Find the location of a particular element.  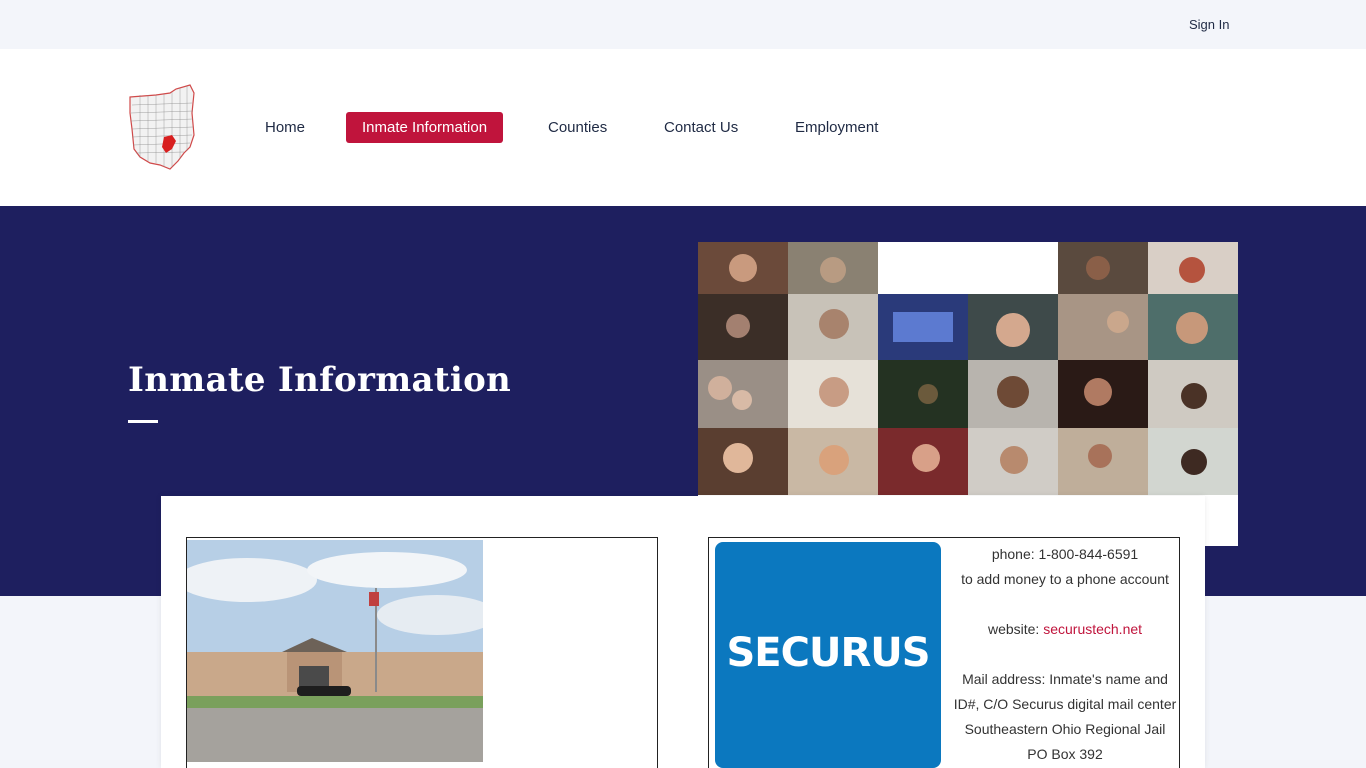

nav-home: Home is located at coordinates (285, 127).